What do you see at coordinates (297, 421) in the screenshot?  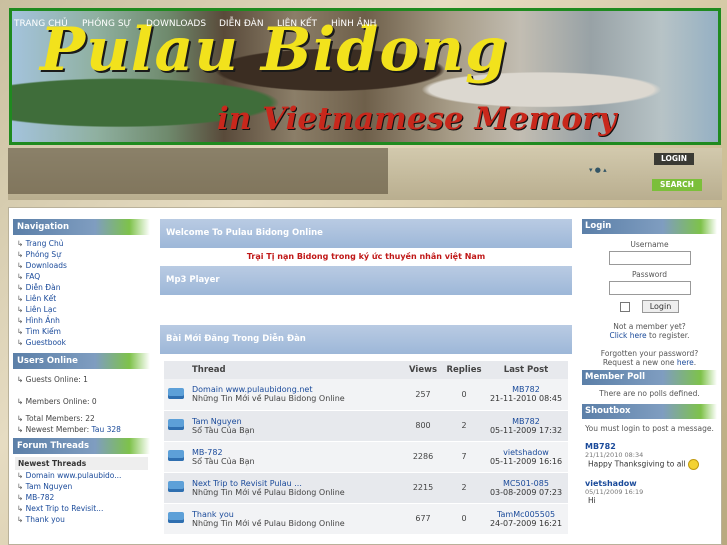 I see `thread-title-link: Tam Nguyen` at bounding box center [297, 421].